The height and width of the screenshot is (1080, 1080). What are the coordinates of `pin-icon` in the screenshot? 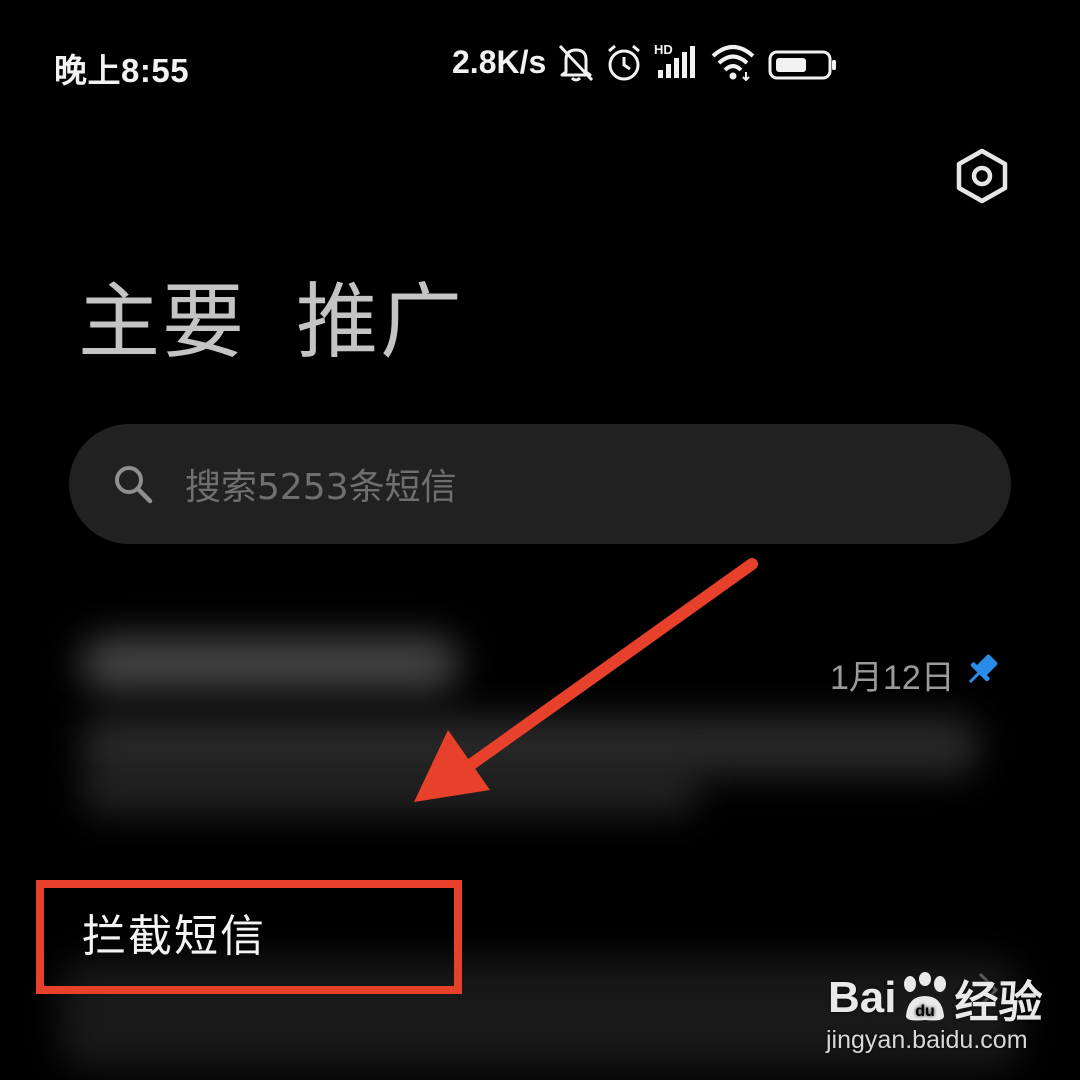 It's located at (983, 669).